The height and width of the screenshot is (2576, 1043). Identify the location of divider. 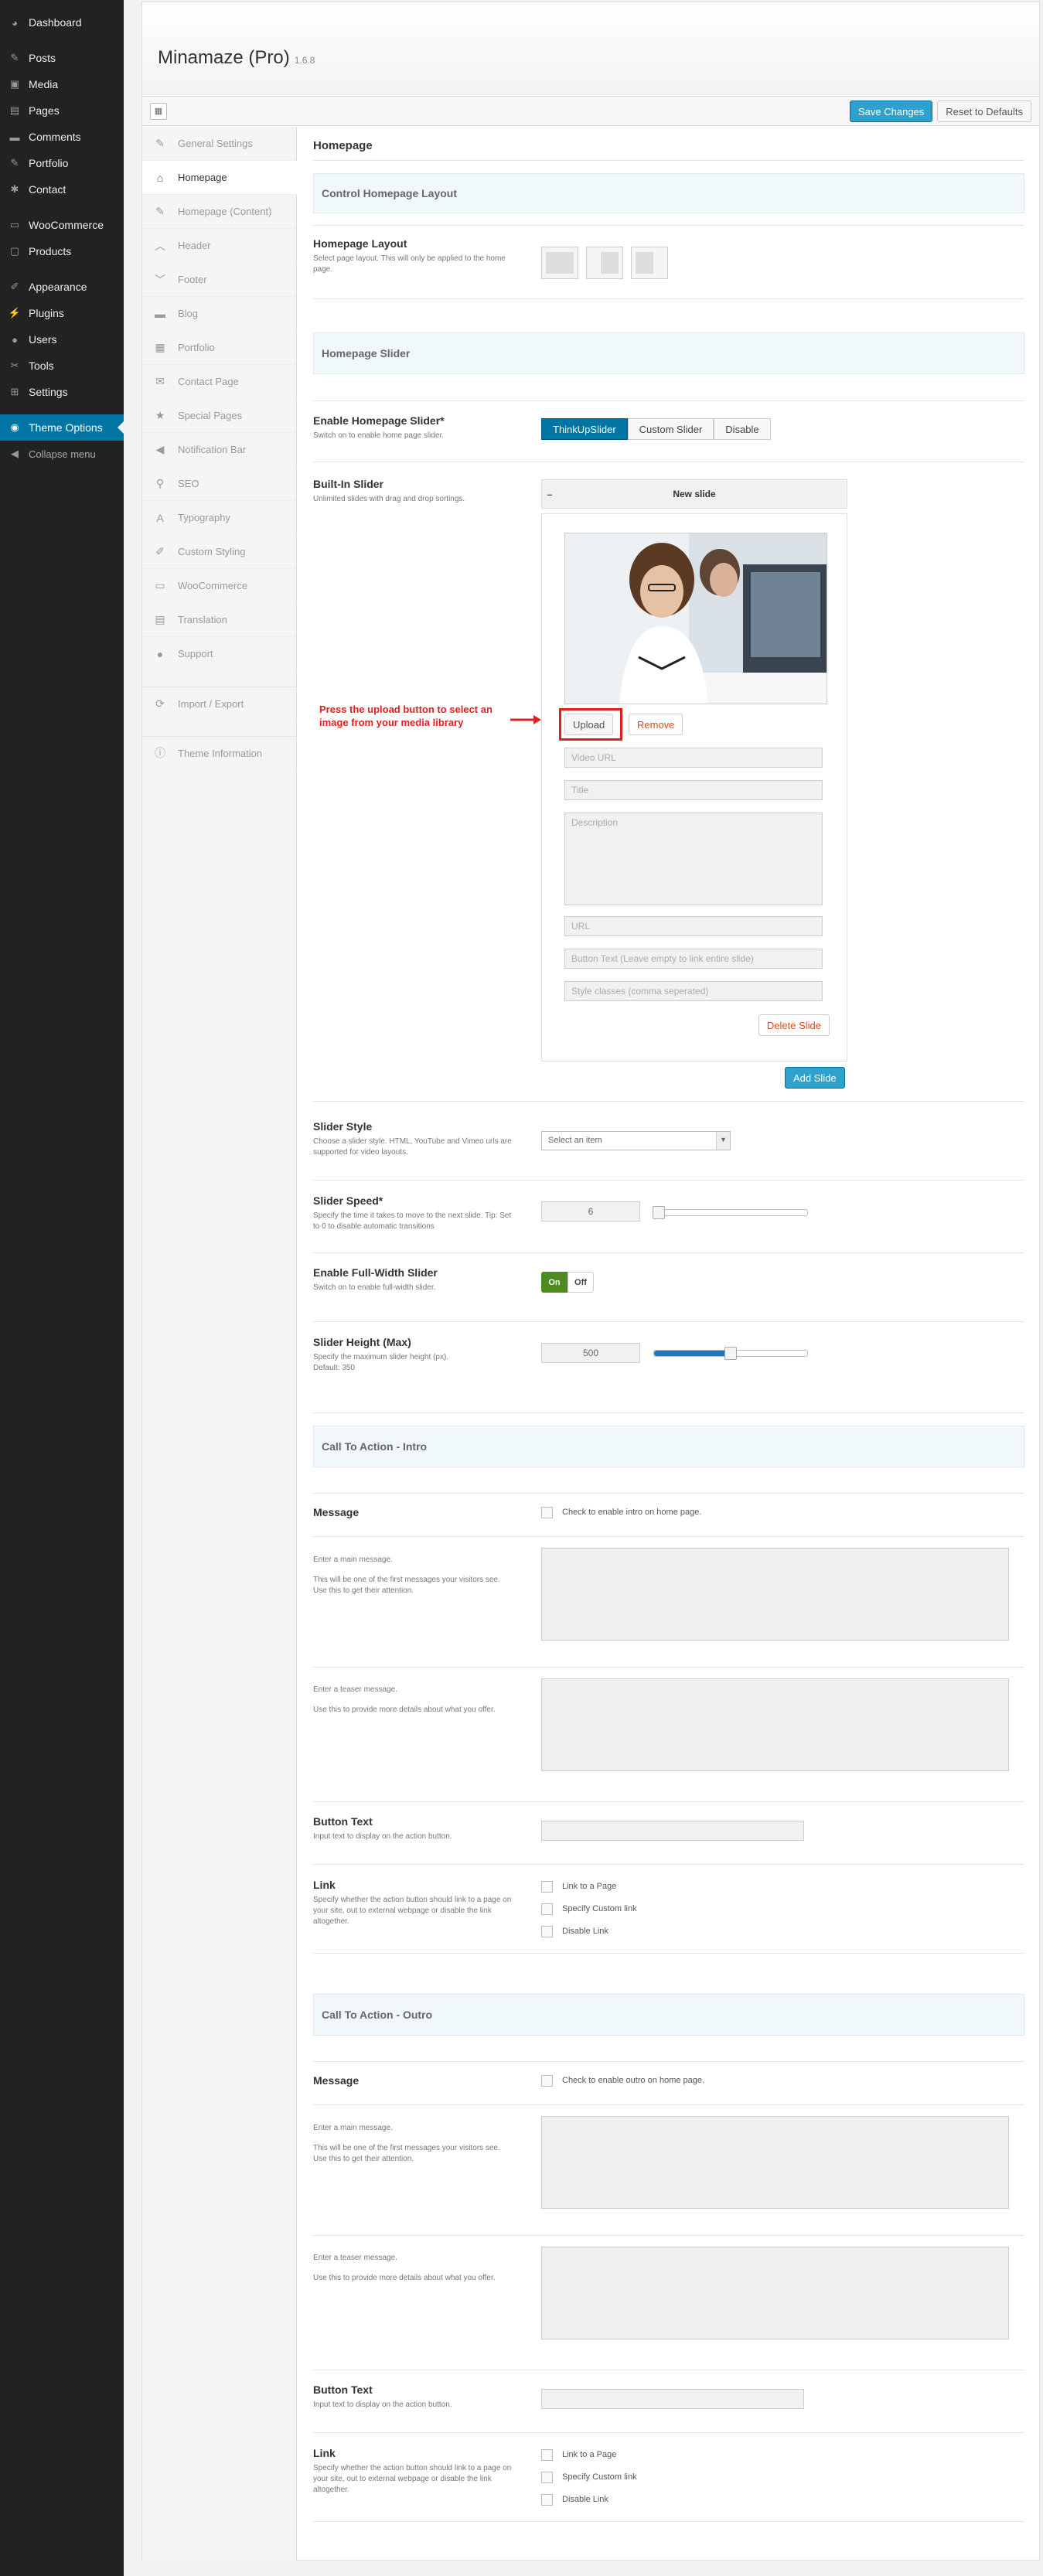
(668, 1493).